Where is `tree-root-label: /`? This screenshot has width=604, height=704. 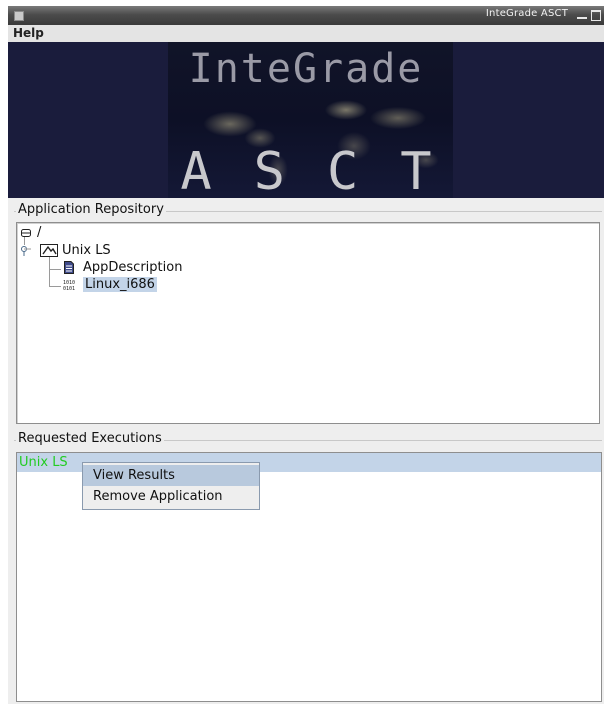
tree-root-label: / is located at coordinates (39, 232).